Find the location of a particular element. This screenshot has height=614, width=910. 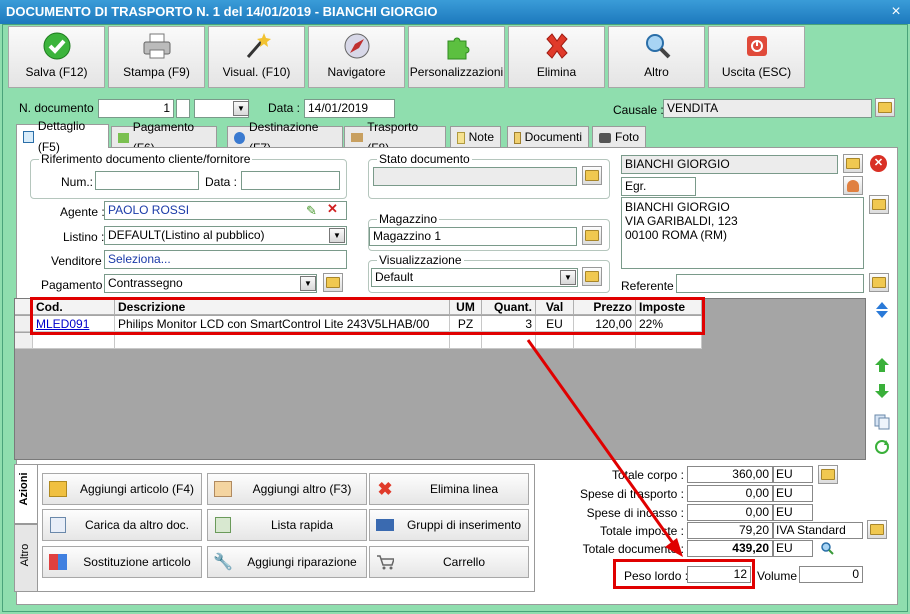

annotation-arrow is located at coordinates (604, 448).